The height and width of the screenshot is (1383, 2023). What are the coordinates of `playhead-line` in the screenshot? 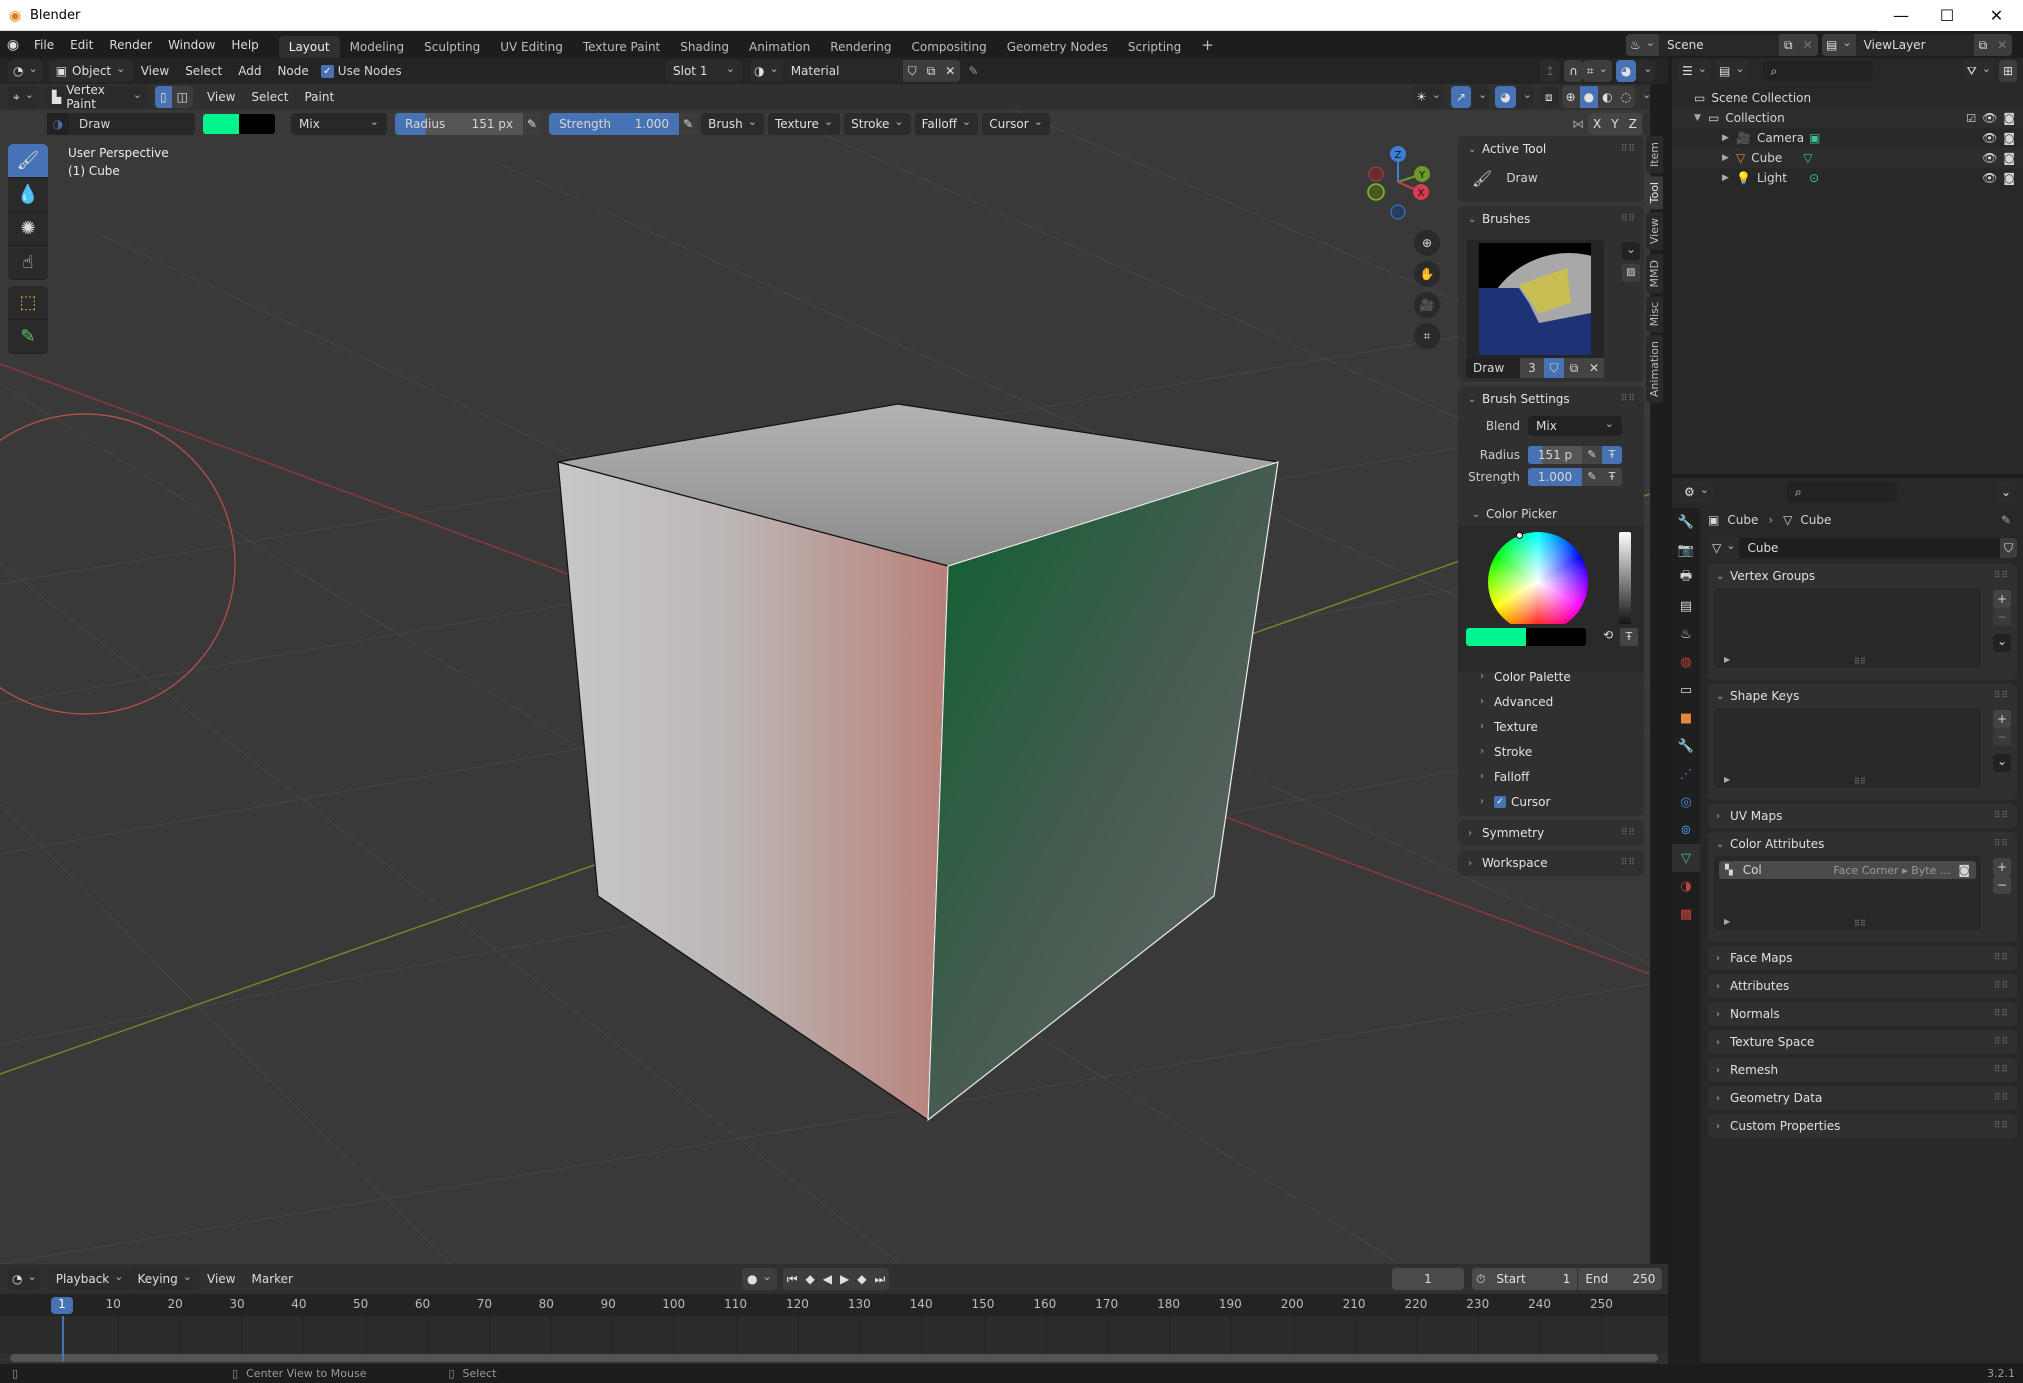 It's located at (63, 1339).